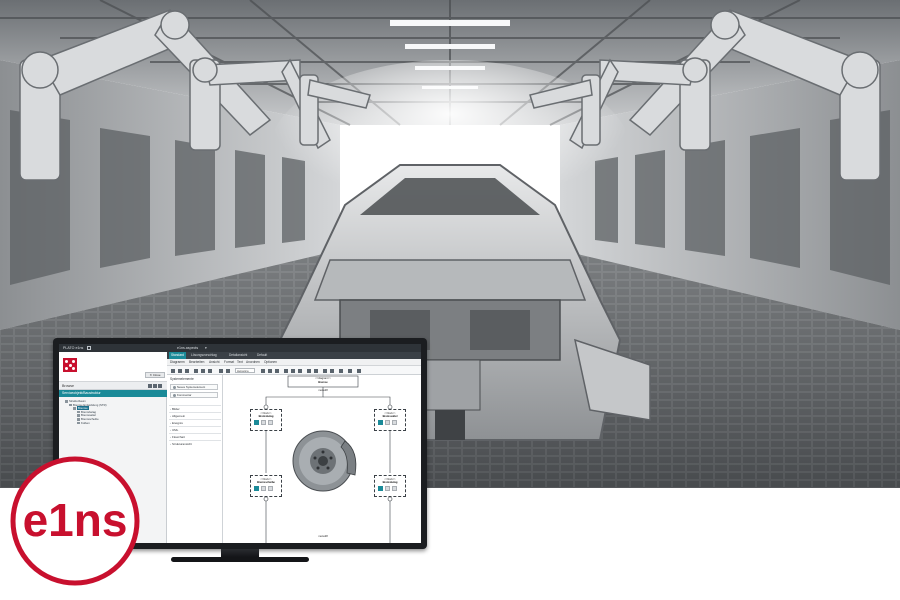 This screenshot has width=900, height=600. What do you see at coordinates (176, 423) in the screenshot?
I see `category-ereignis: Ereignis` at bounding box center [176, 423].